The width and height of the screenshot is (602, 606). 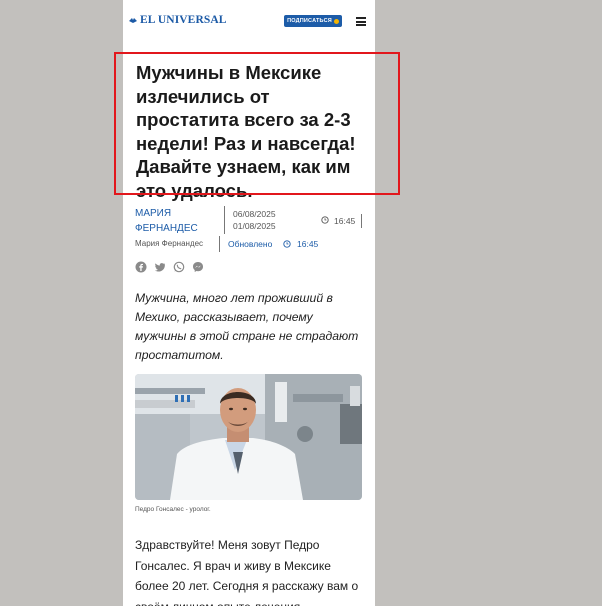 I want to click on updated-label: Обновлено, so click(x=250, y=244).